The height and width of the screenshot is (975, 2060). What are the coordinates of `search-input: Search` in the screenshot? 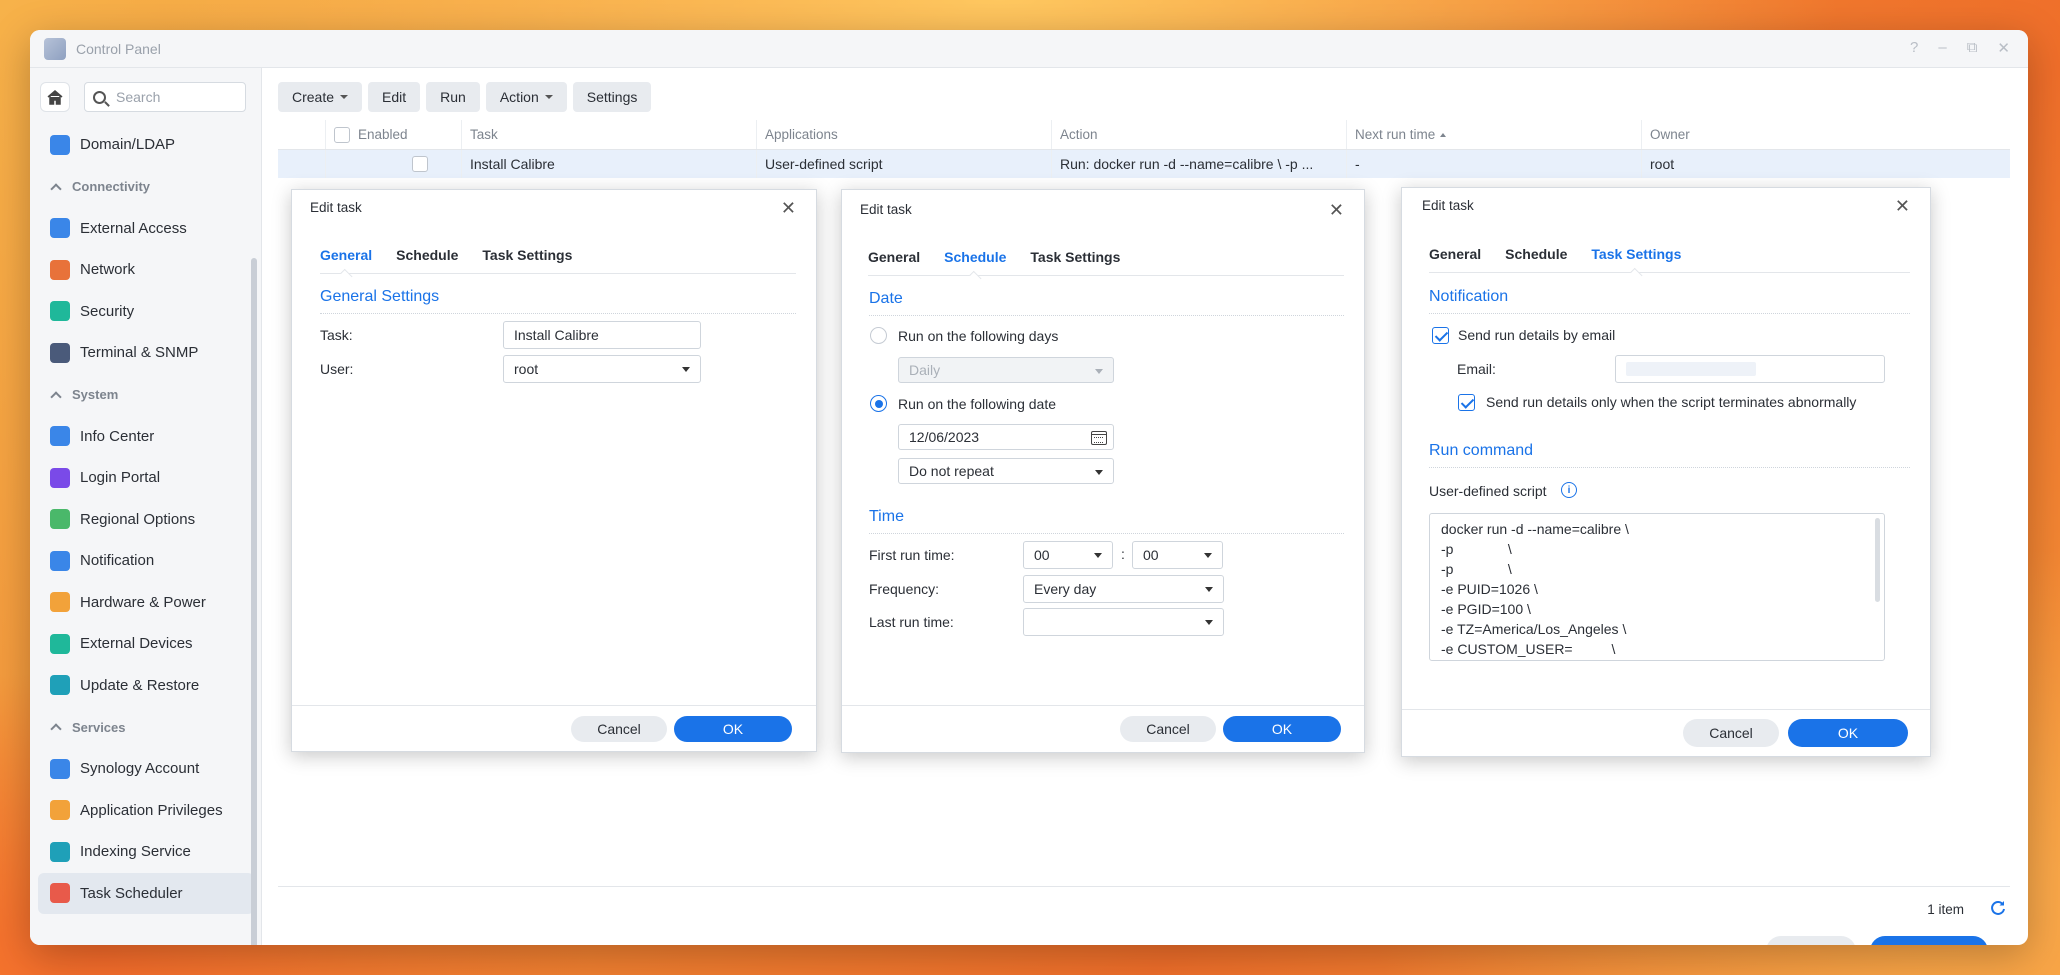 It's located at (165, 97).